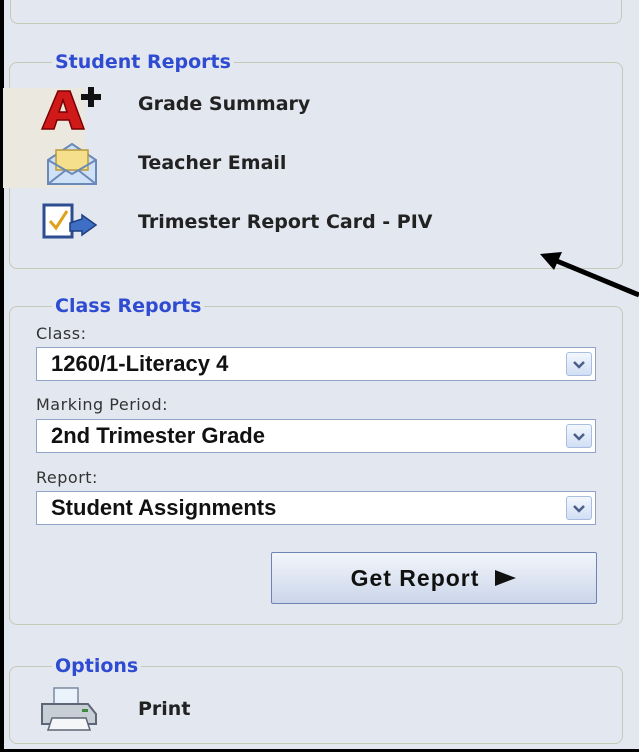 The height and width of the screenshot is (752, 639). I want to click on teacher-email-link: Teacher Email, so click(167, 163).